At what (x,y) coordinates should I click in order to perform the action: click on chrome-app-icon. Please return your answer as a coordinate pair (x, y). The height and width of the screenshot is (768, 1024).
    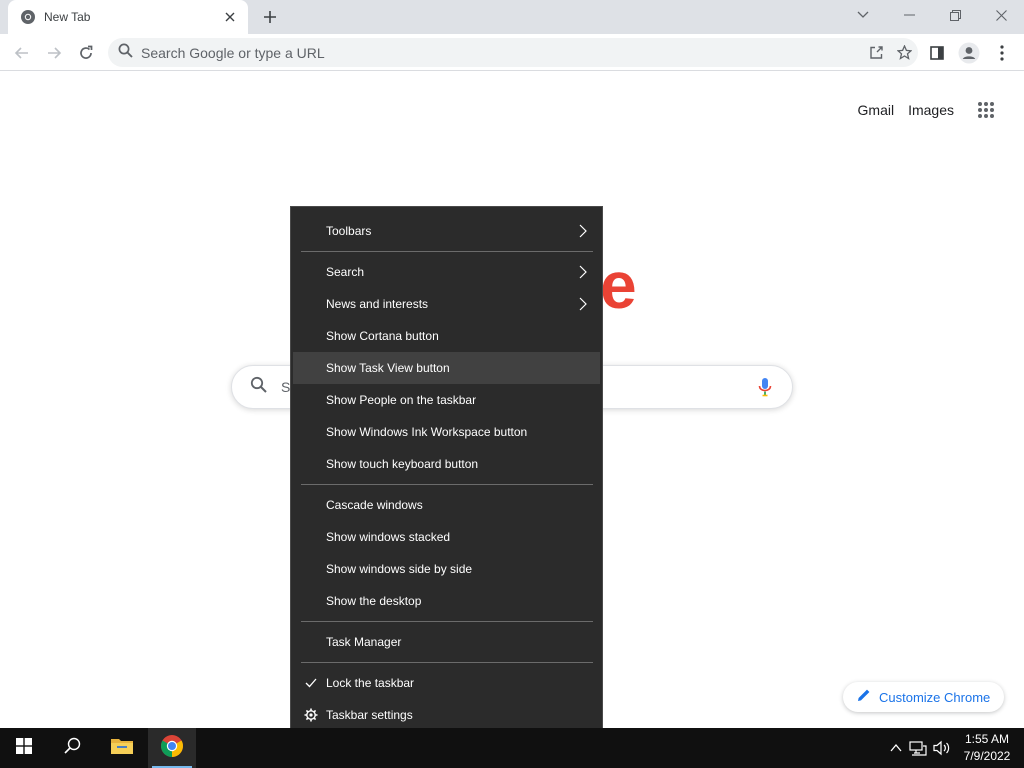
    Looking at the image, I should click on (172, 748).